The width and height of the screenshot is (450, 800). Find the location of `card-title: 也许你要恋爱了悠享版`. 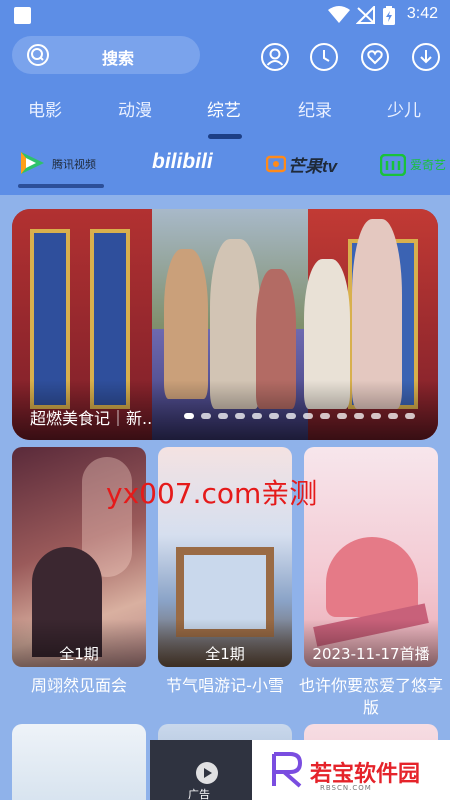

card-title: 也许你要恋爱了悠享版 is located at coordinates (370, 696).